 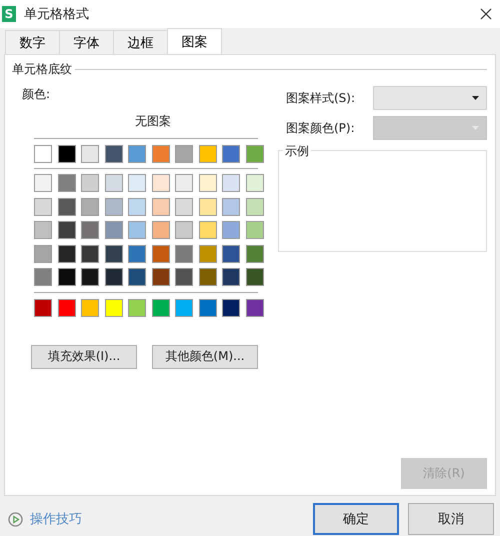 What do you see at coordinates (475, 98) in the screenshot?
I see `caret-icon` at bounding box center [475, 98].